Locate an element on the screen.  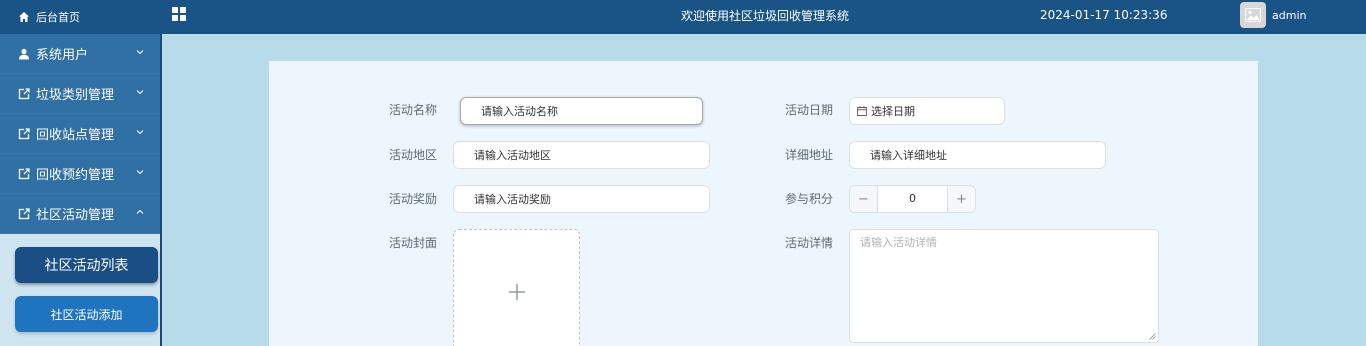
avatar is located at coordinates (1253, 15).